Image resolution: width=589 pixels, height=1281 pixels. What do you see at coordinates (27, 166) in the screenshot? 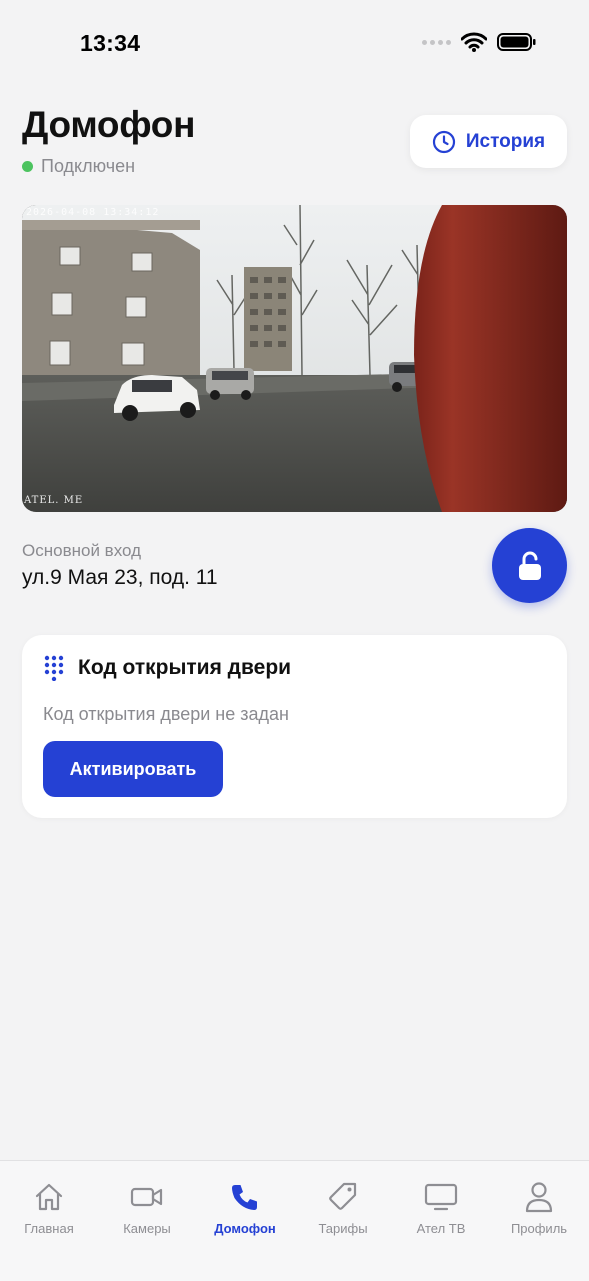
I see `online-dot` at bounding box center [27, 166].